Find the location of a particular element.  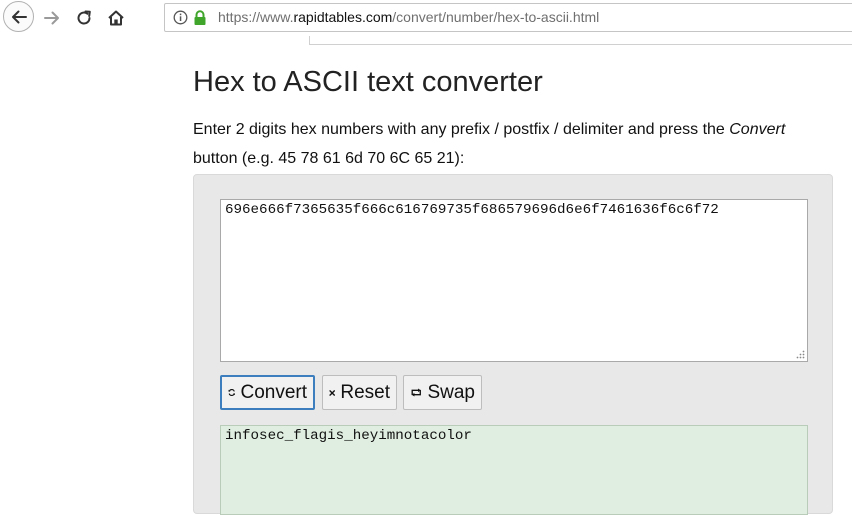

ascii-output is located at coordinates (514, 470).